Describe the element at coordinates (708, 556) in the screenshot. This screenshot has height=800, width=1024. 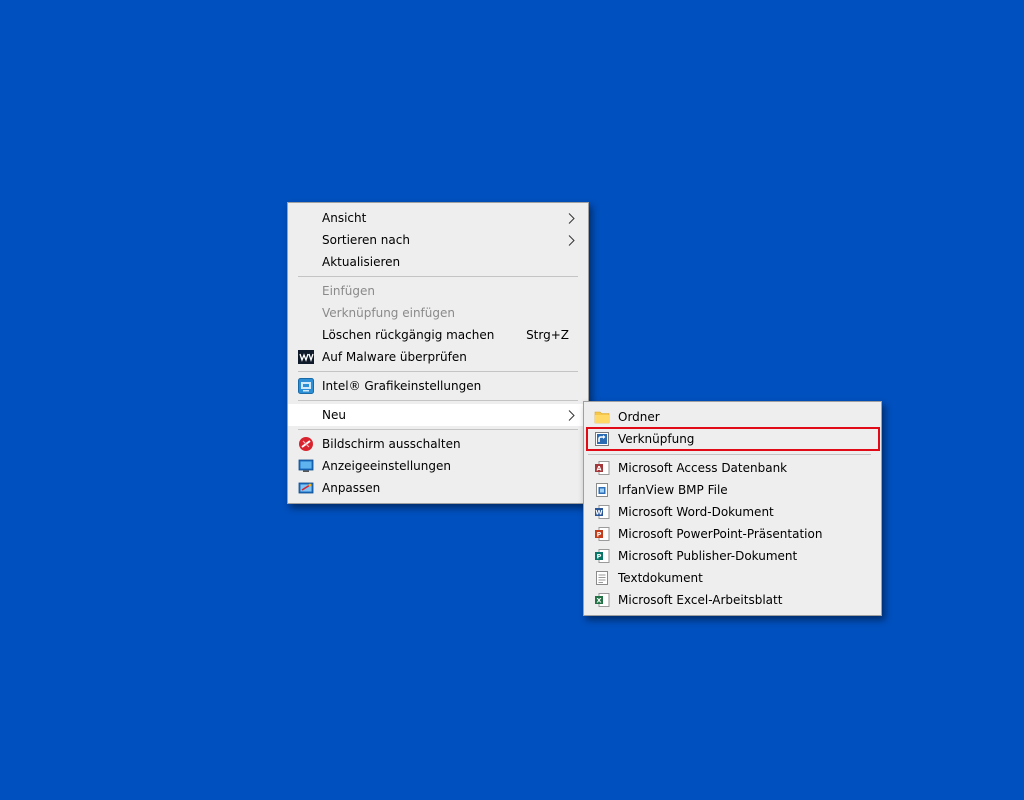
I see `menu-item-label: Microsoft Publisher-Dokument` at that location.